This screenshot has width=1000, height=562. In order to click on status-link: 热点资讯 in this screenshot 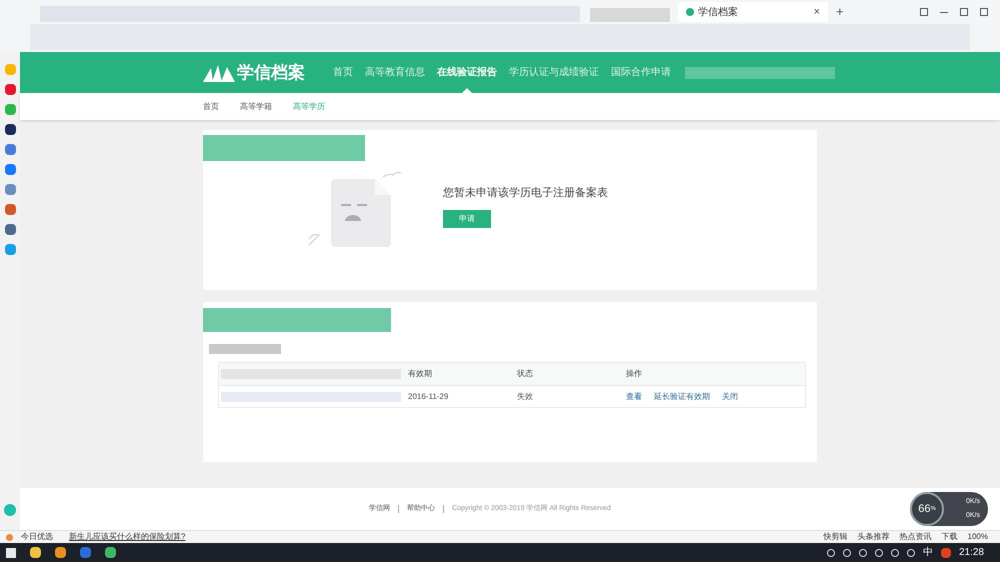, I will do `click(916, 537)`.